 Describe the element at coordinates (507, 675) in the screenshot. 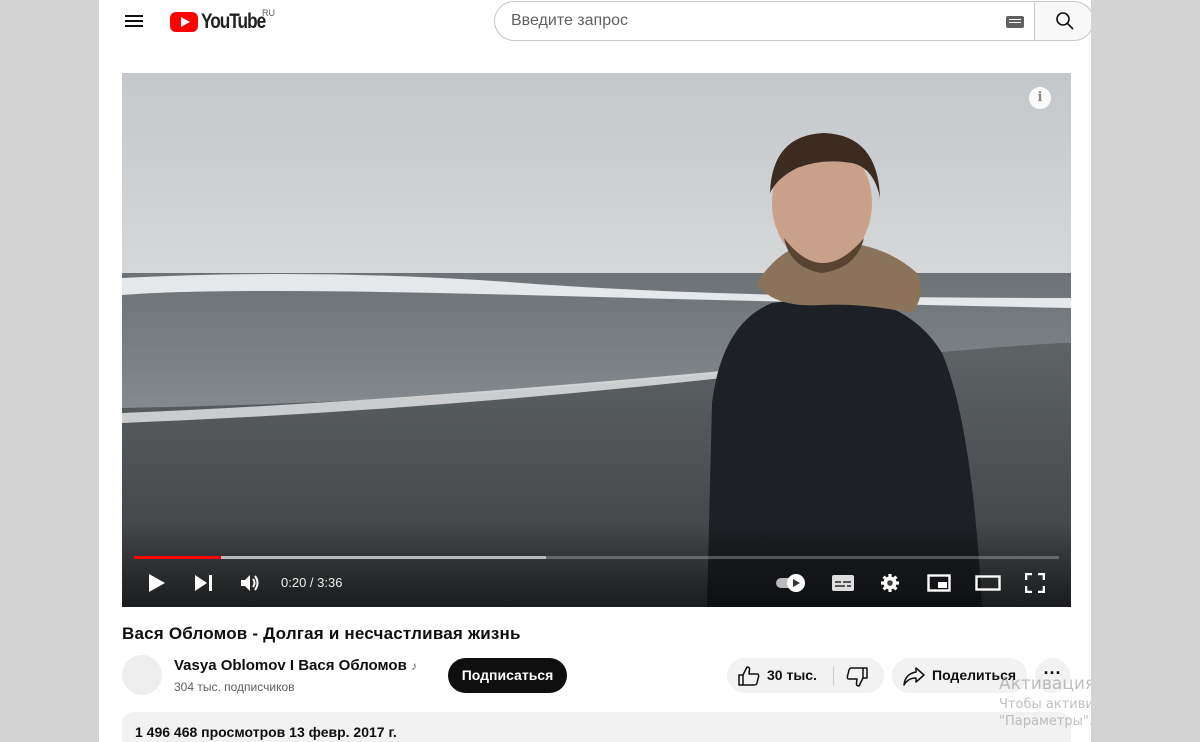

I see `subscribe-button: Подписаться` at that location.